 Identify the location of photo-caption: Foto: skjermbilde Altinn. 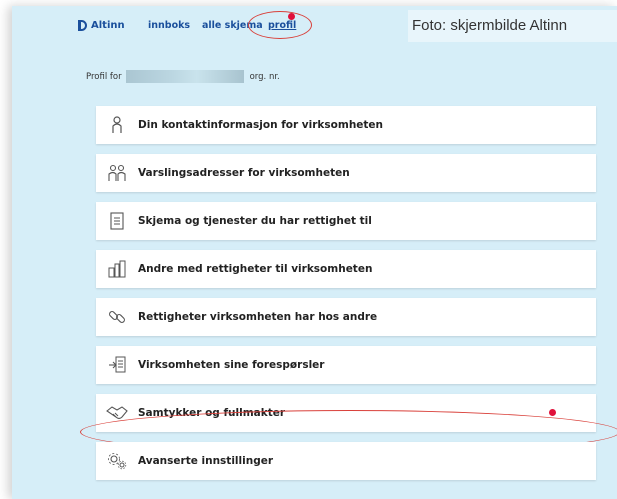
(512, 26).